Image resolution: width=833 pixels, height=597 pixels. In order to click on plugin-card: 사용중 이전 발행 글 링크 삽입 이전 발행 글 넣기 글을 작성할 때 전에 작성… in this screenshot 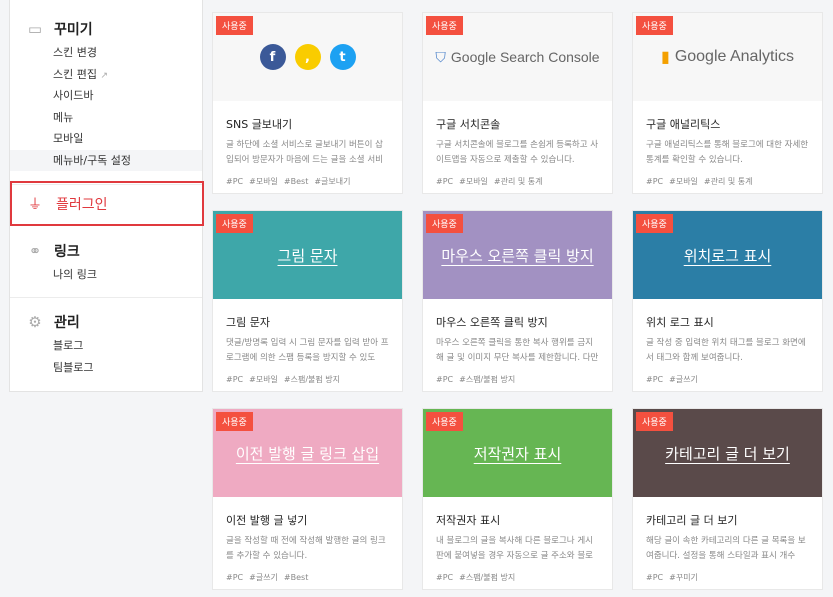, I will do `click(307, 499)`.